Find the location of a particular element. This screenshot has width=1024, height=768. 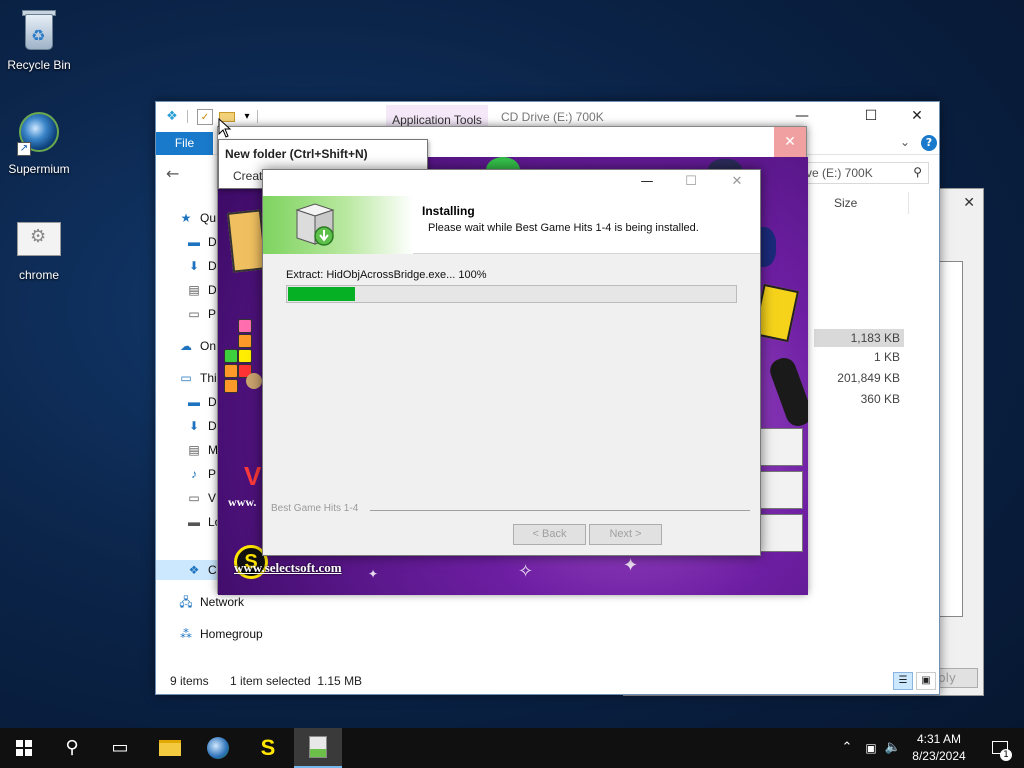

nav-item-onedrive: ☁ On is located at coordinates (197, 346).